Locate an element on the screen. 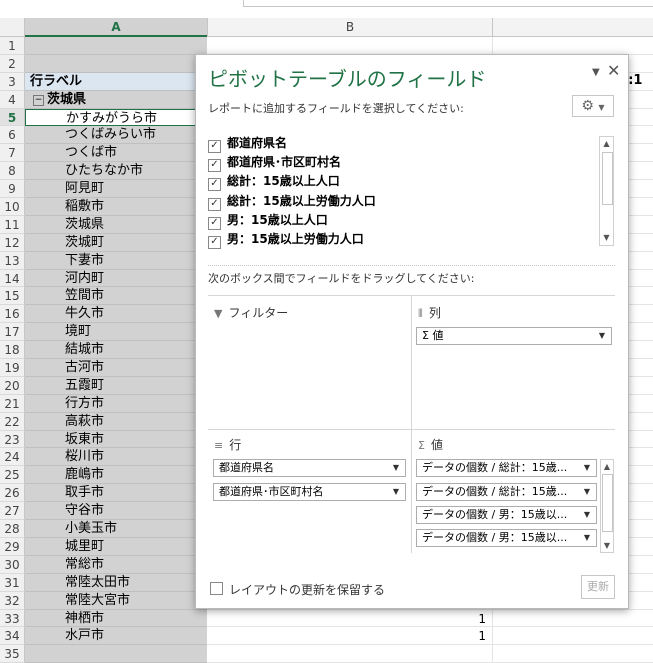  pivot-row-item: 常陸太田市 is located at coordinates (116, 582).